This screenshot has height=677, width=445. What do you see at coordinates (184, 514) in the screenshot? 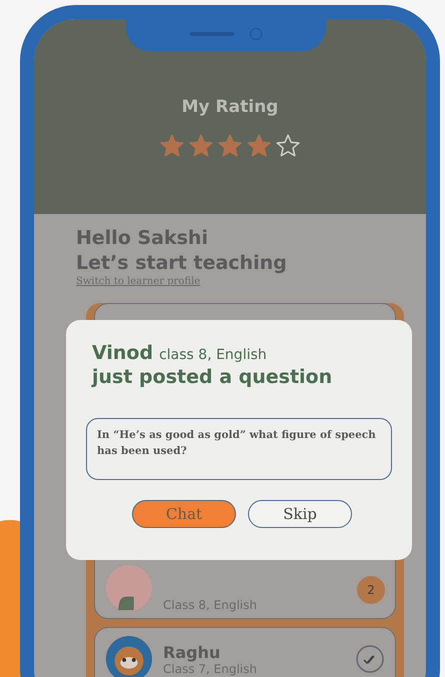
I see `chat-button: Chat` at bounding box center [184, 514].